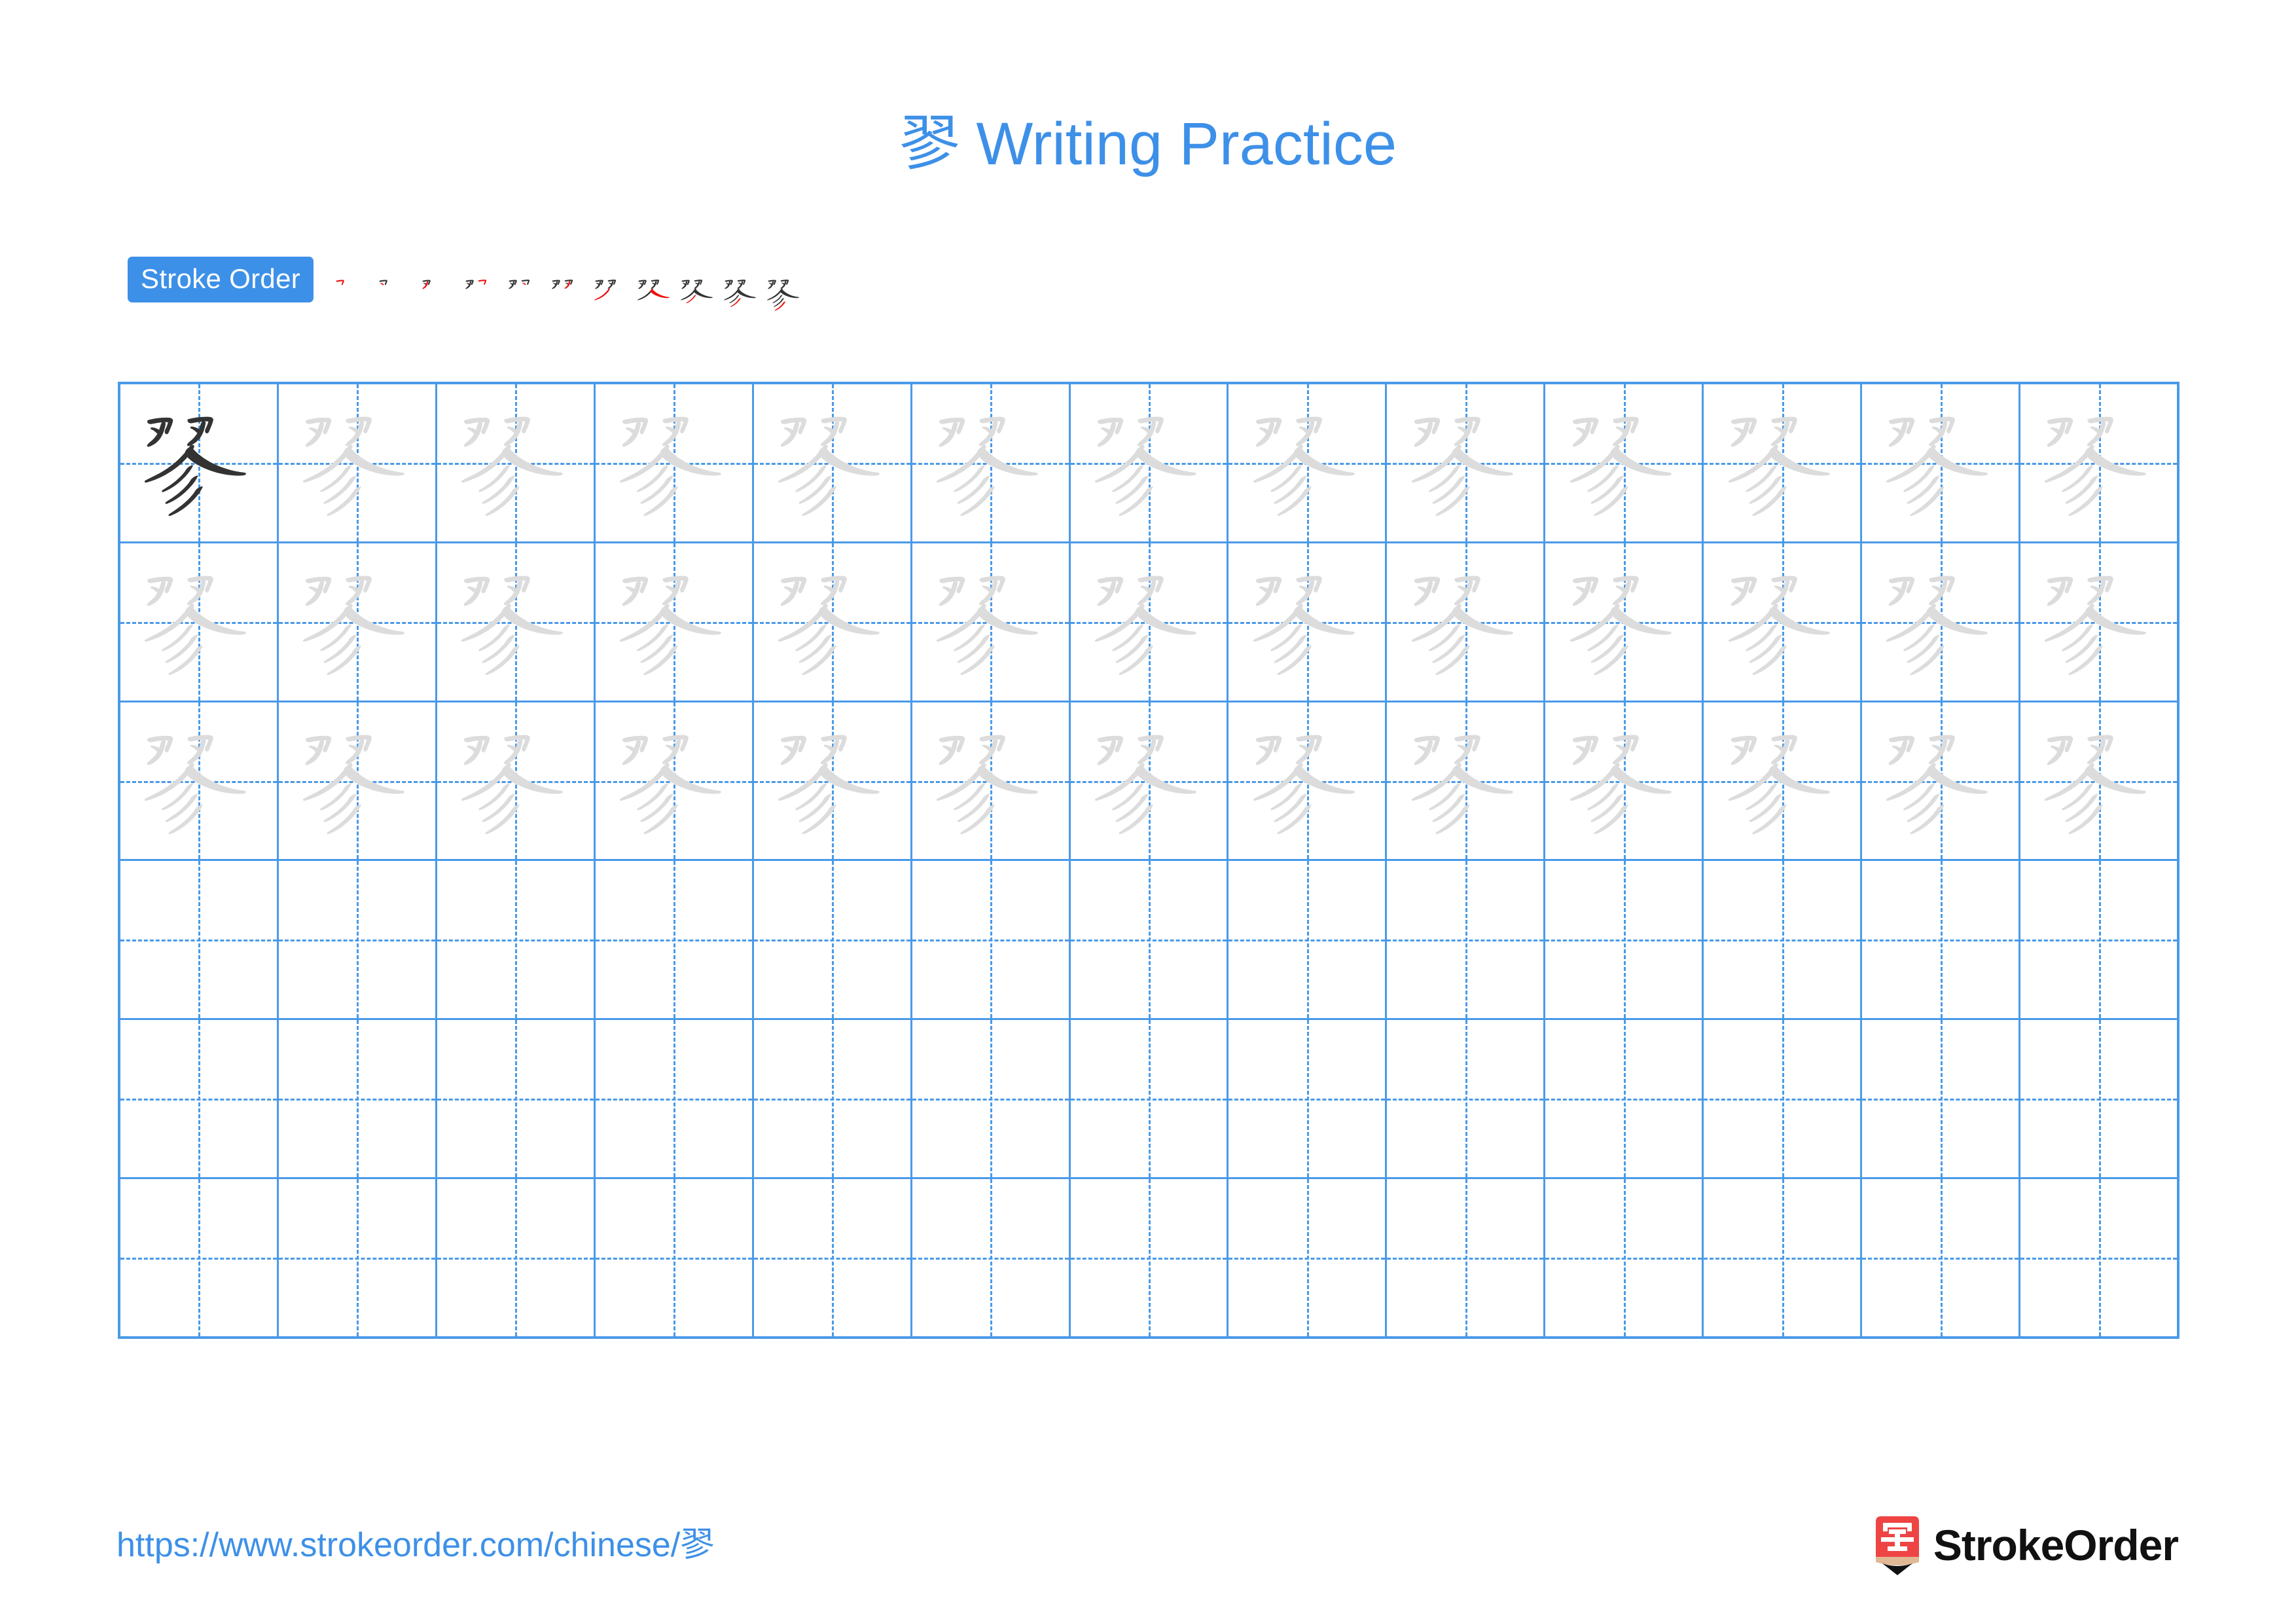  I want to click on practice-grid-row, so click(1148, 782).